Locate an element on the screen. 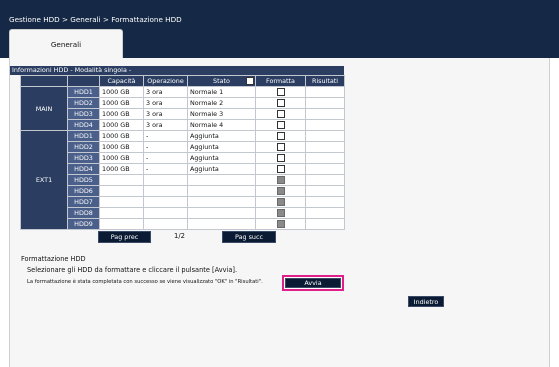 The image size is (559, 367). table-row: HDD7 is located at coordinates (183, 202).